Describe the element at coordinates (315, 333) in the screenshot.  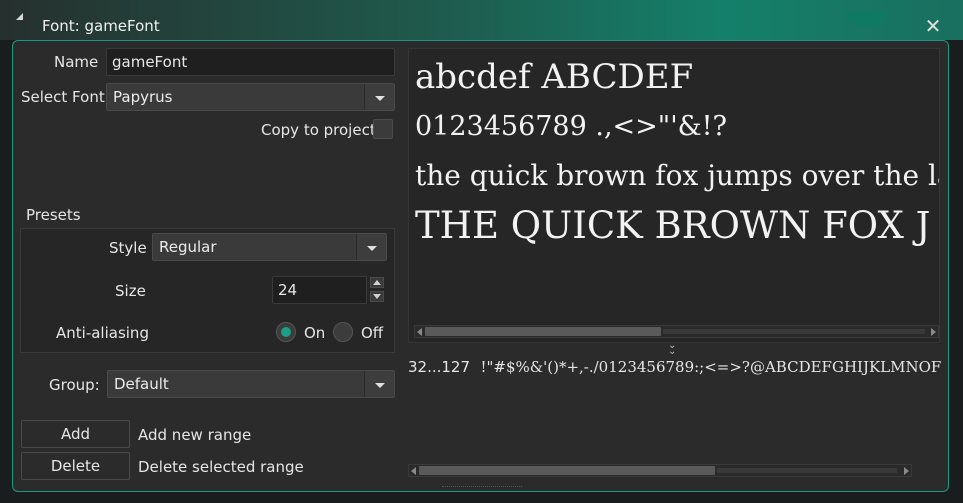
I see `anti-aliasing-on-label: On` at that location.